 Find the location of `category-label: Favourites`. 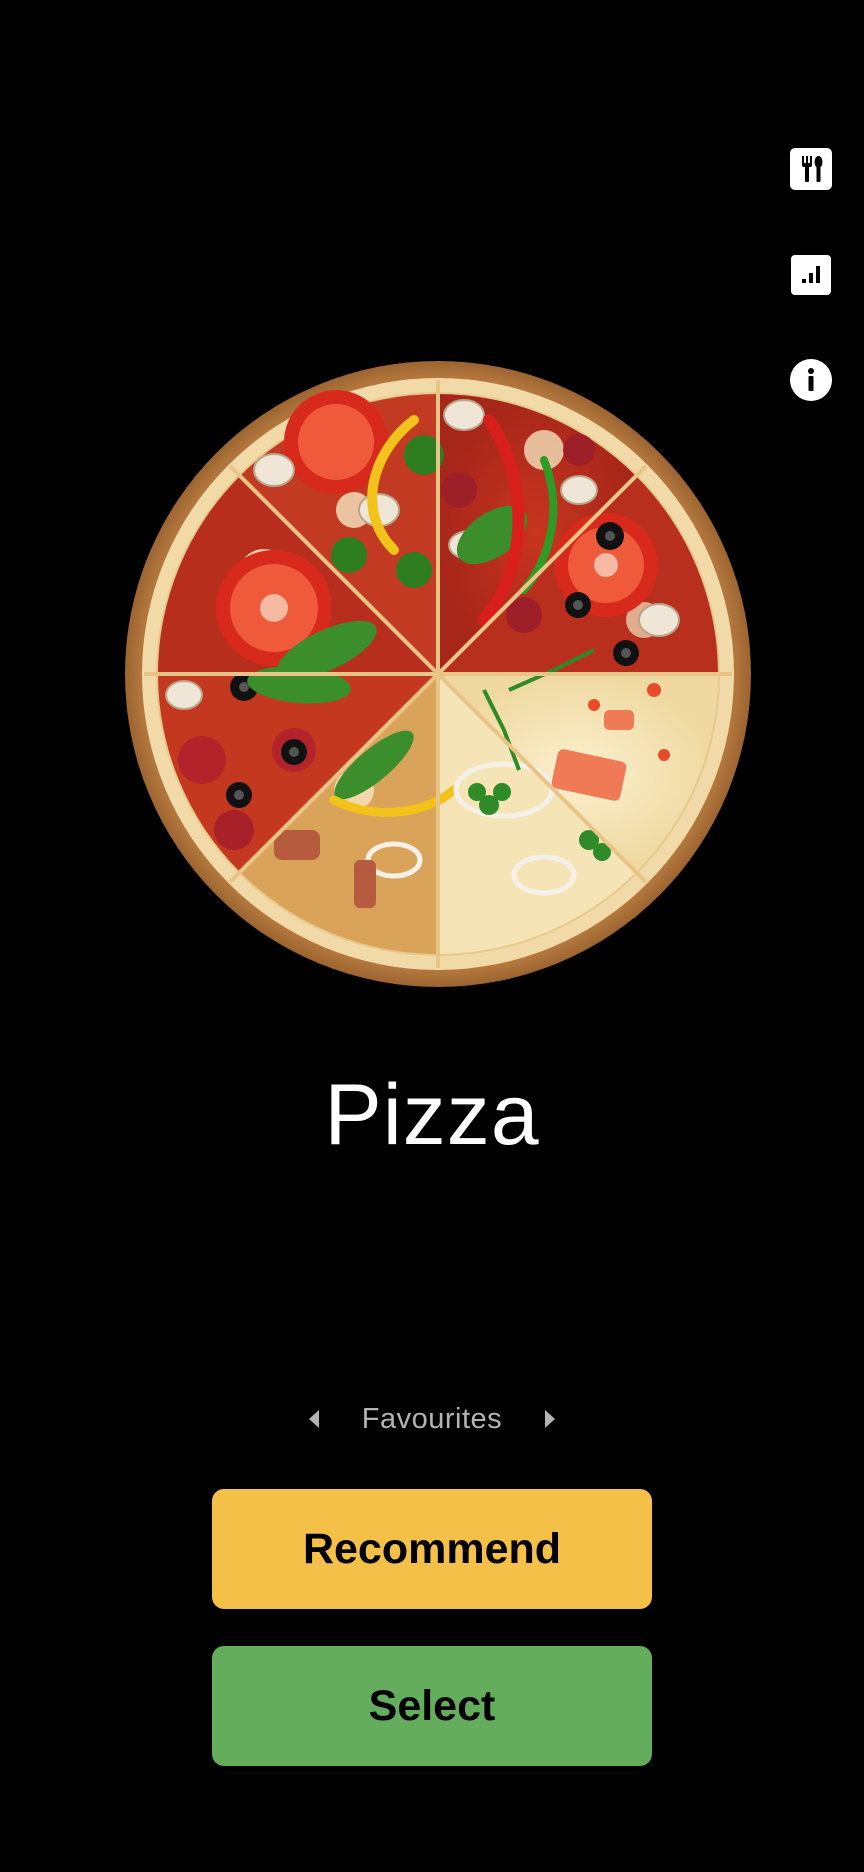

category-label: Favourites is located at coordinates (432, 1418).